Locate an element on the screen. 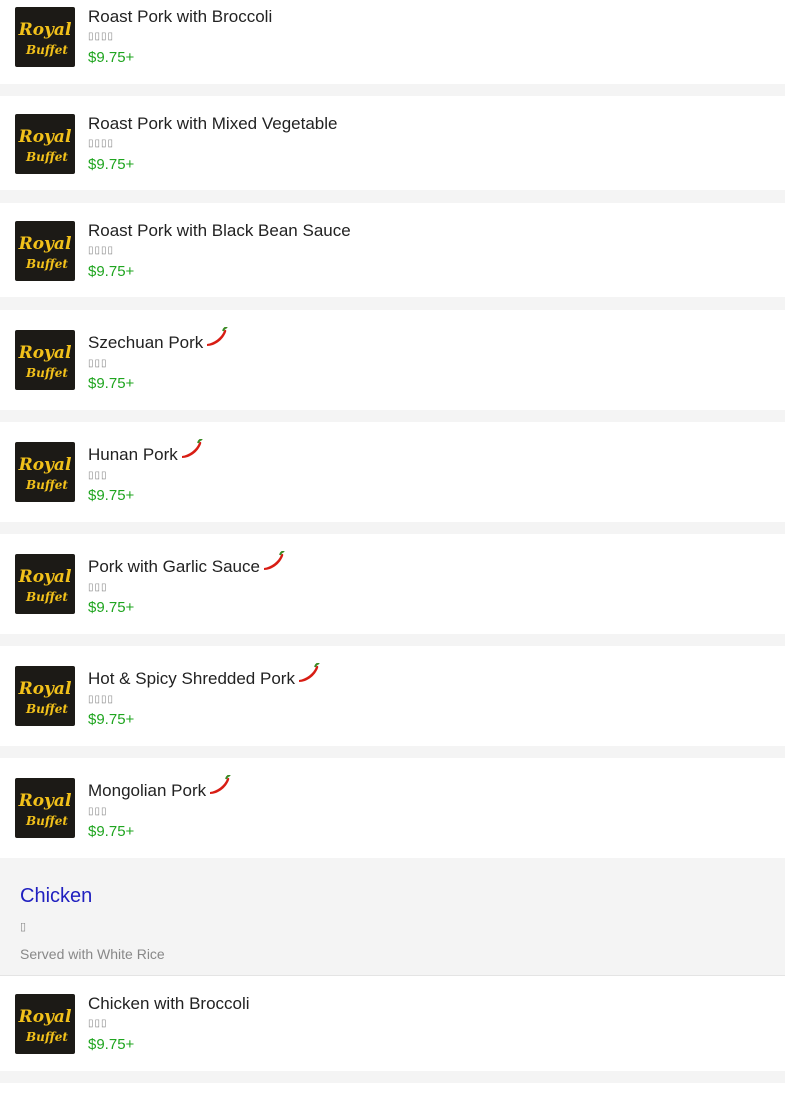  section-header: Chicken ▯ Served with White Rice is located at coordinates (392, 916).